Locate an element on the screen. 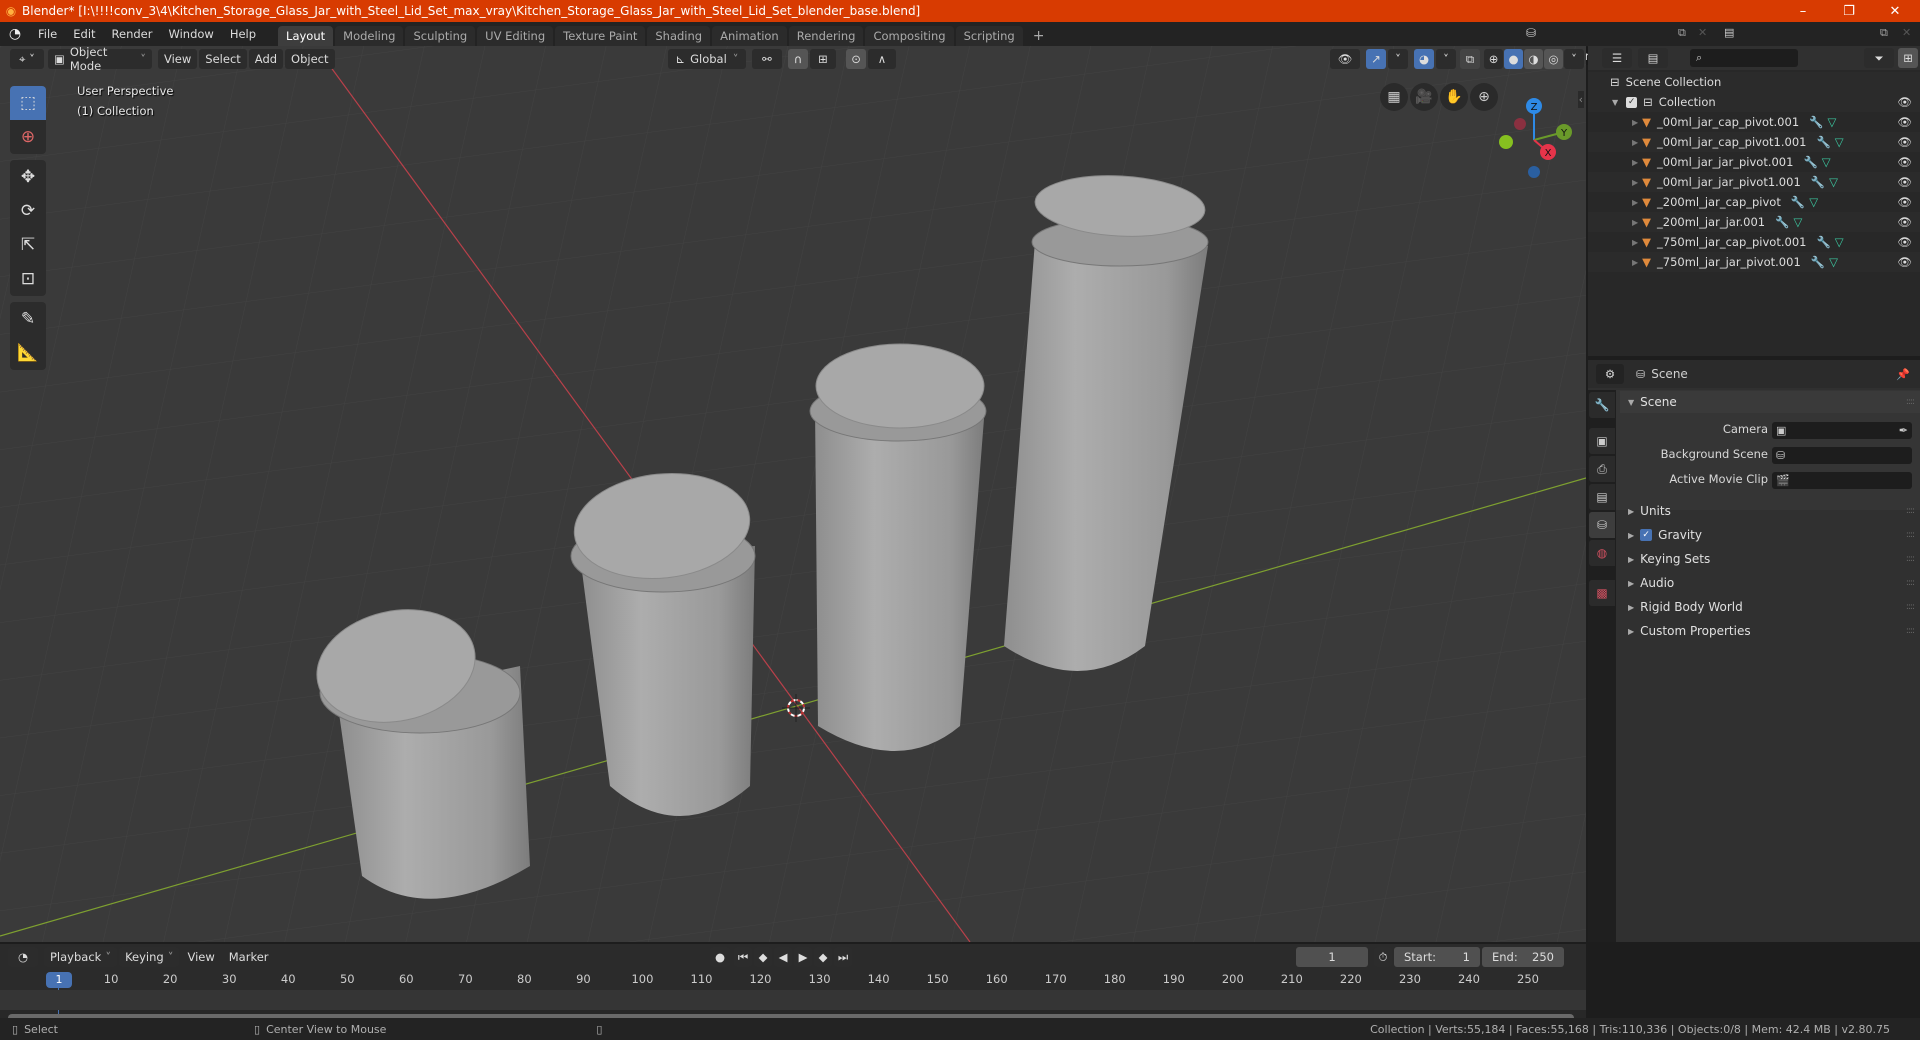  timeline-view-menu: View is located at coordinates (200, 957).